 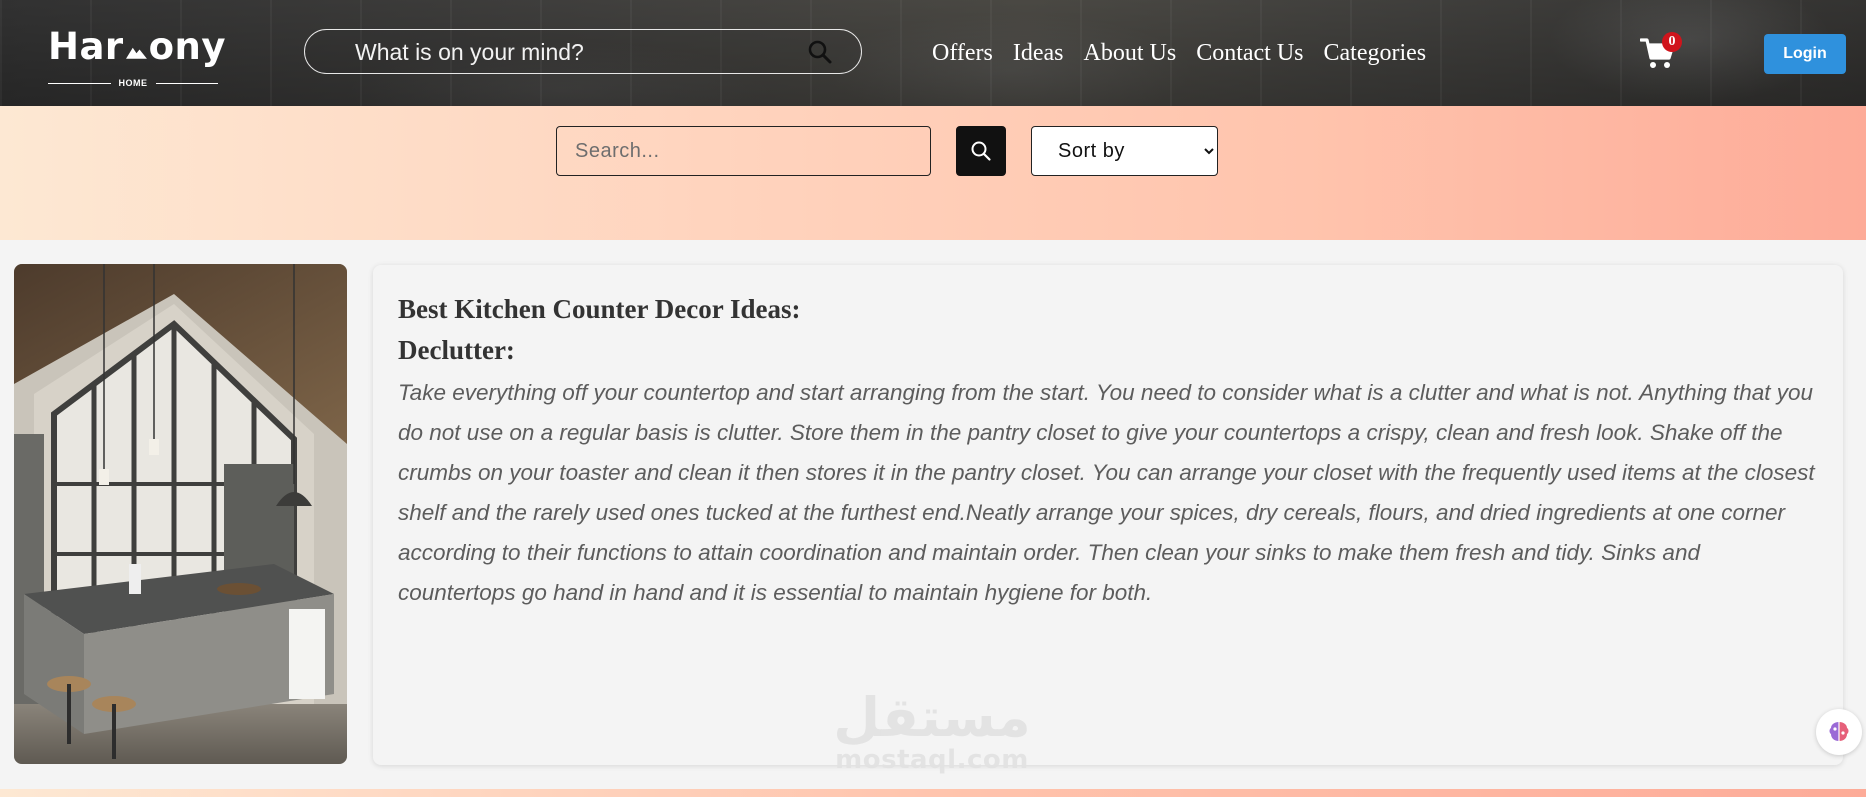 What do you see at coordinates (1805, 54) in the screenshot?
I see `login-button: Login` at bounding box center [1805, 54].